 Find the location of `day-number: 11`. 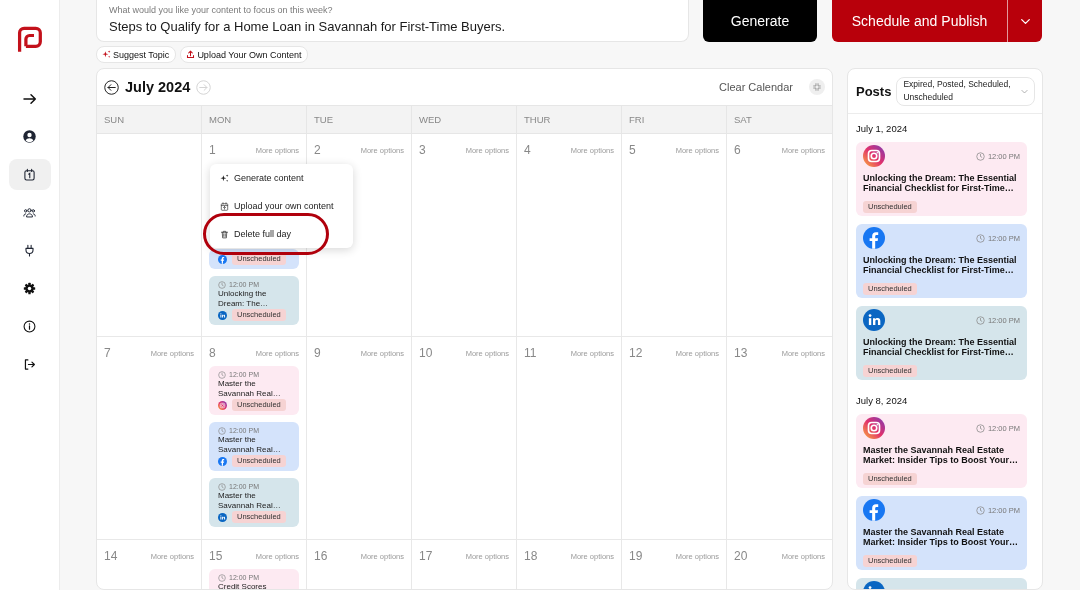

day-number: 11 is located at coordinates (530, 353).